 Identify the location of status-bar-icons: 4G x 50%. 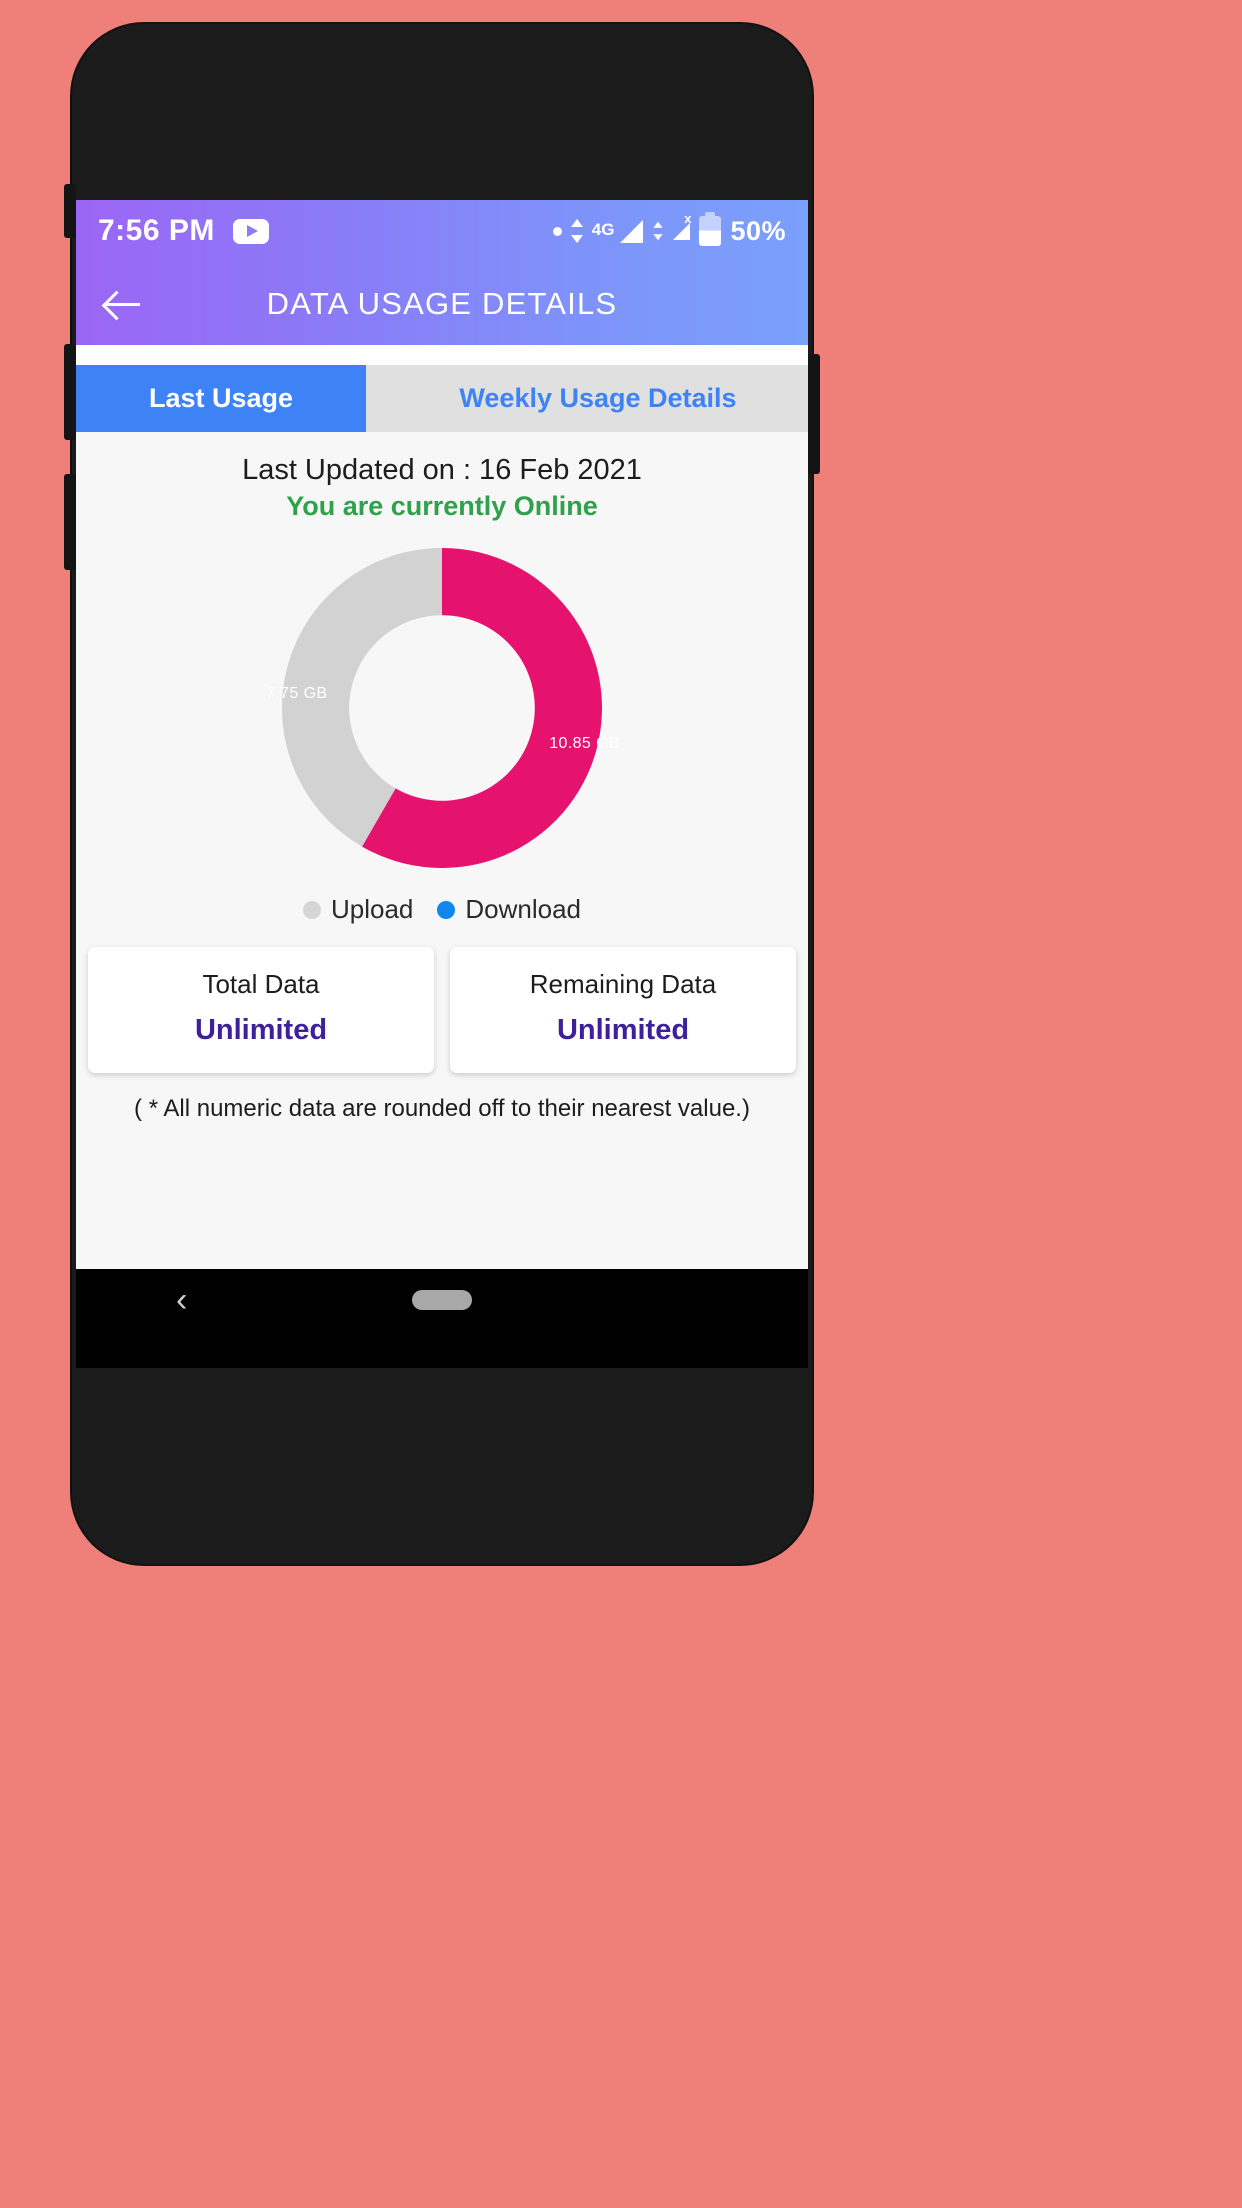
(669, 229).